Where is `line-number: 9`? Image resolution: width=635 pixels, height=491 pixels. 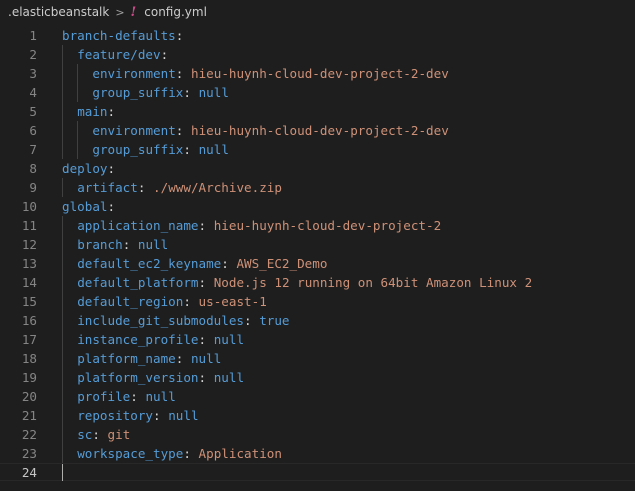 line-number: 9 is located at coordinates (33, 187).